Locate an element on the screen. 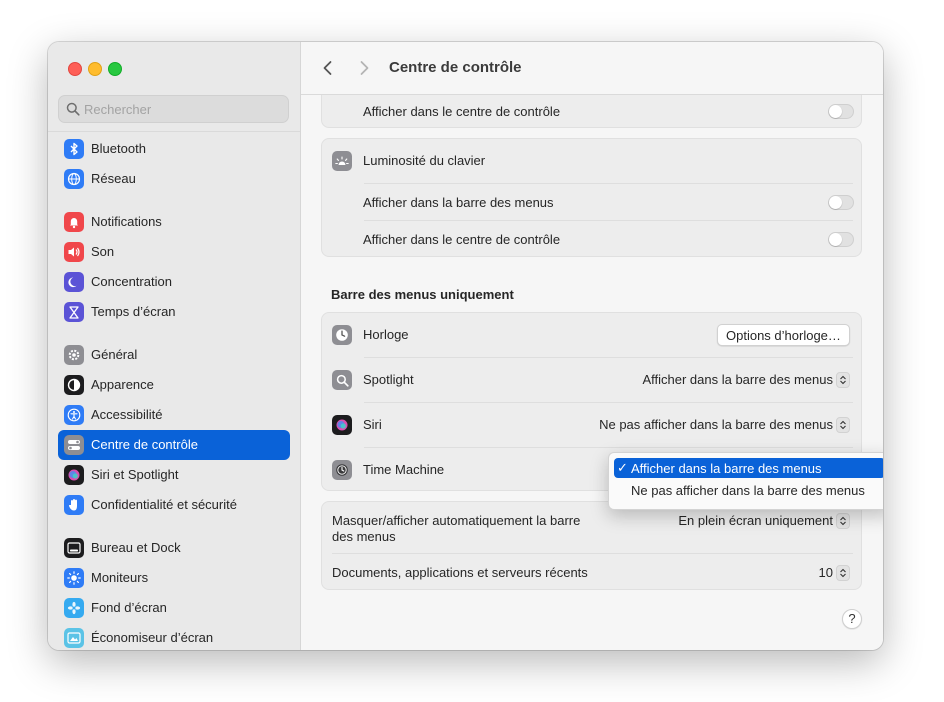 This screenshot has height=702, width=944. recent-items-value: 10 is located at coordinates (826, 572).